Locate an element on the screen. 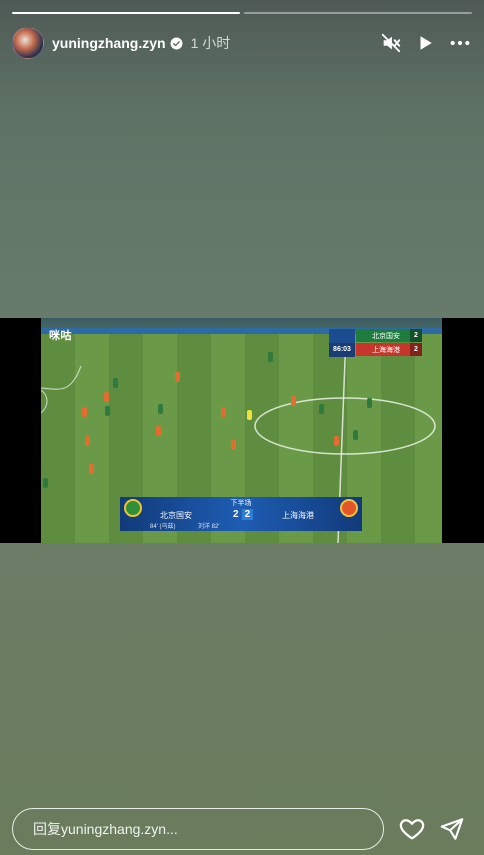 This screenshot has width=484, height=855. story-progress is located at coordinates (242, 13).